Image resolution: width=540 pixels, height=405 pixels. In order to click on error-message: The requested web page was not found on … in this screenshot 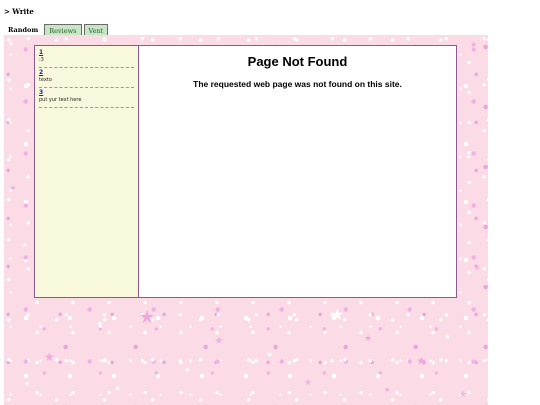, I will do `click(297, 84)`.